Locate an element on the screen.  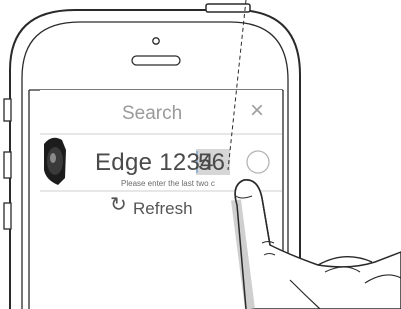
device-name-suffix: 56 is located at coordinates (211, 163).